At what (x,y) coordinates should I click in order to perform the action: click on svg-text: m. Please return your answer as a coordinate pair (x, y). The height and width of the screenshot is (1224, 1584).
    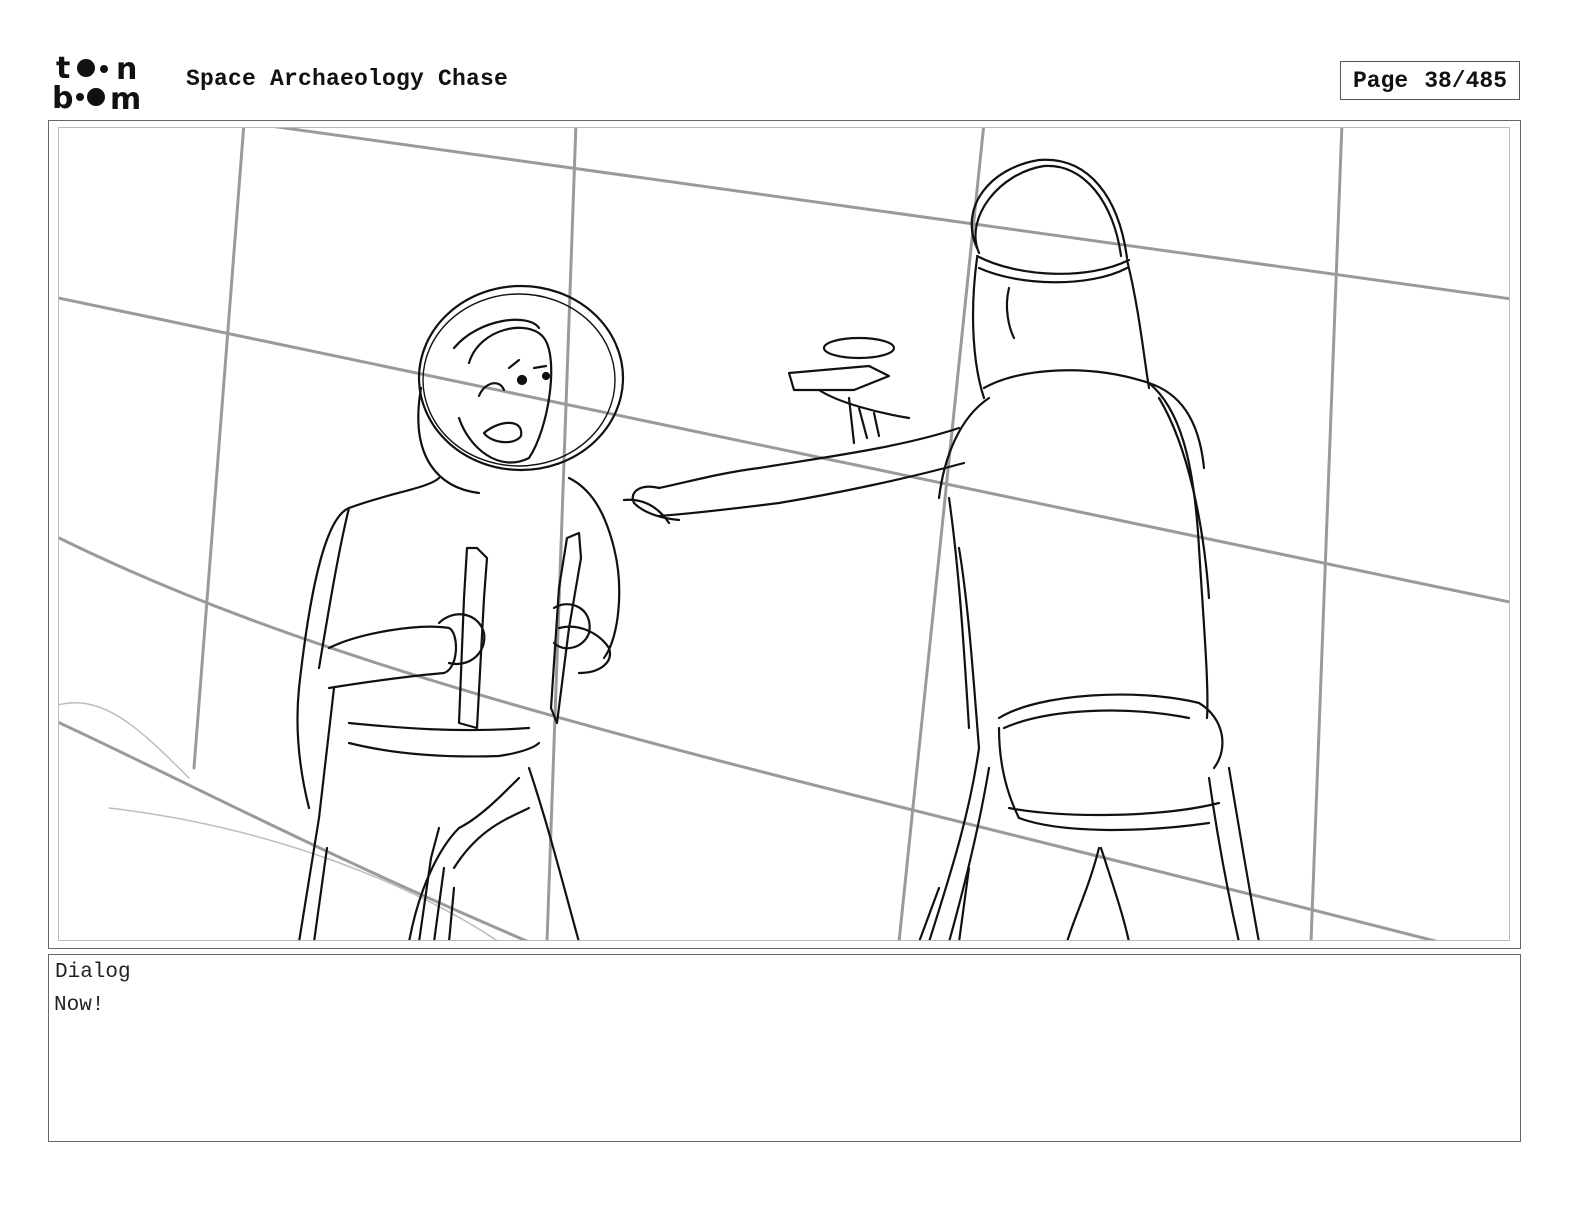
    Looking at the image, I should click on (125, 97).